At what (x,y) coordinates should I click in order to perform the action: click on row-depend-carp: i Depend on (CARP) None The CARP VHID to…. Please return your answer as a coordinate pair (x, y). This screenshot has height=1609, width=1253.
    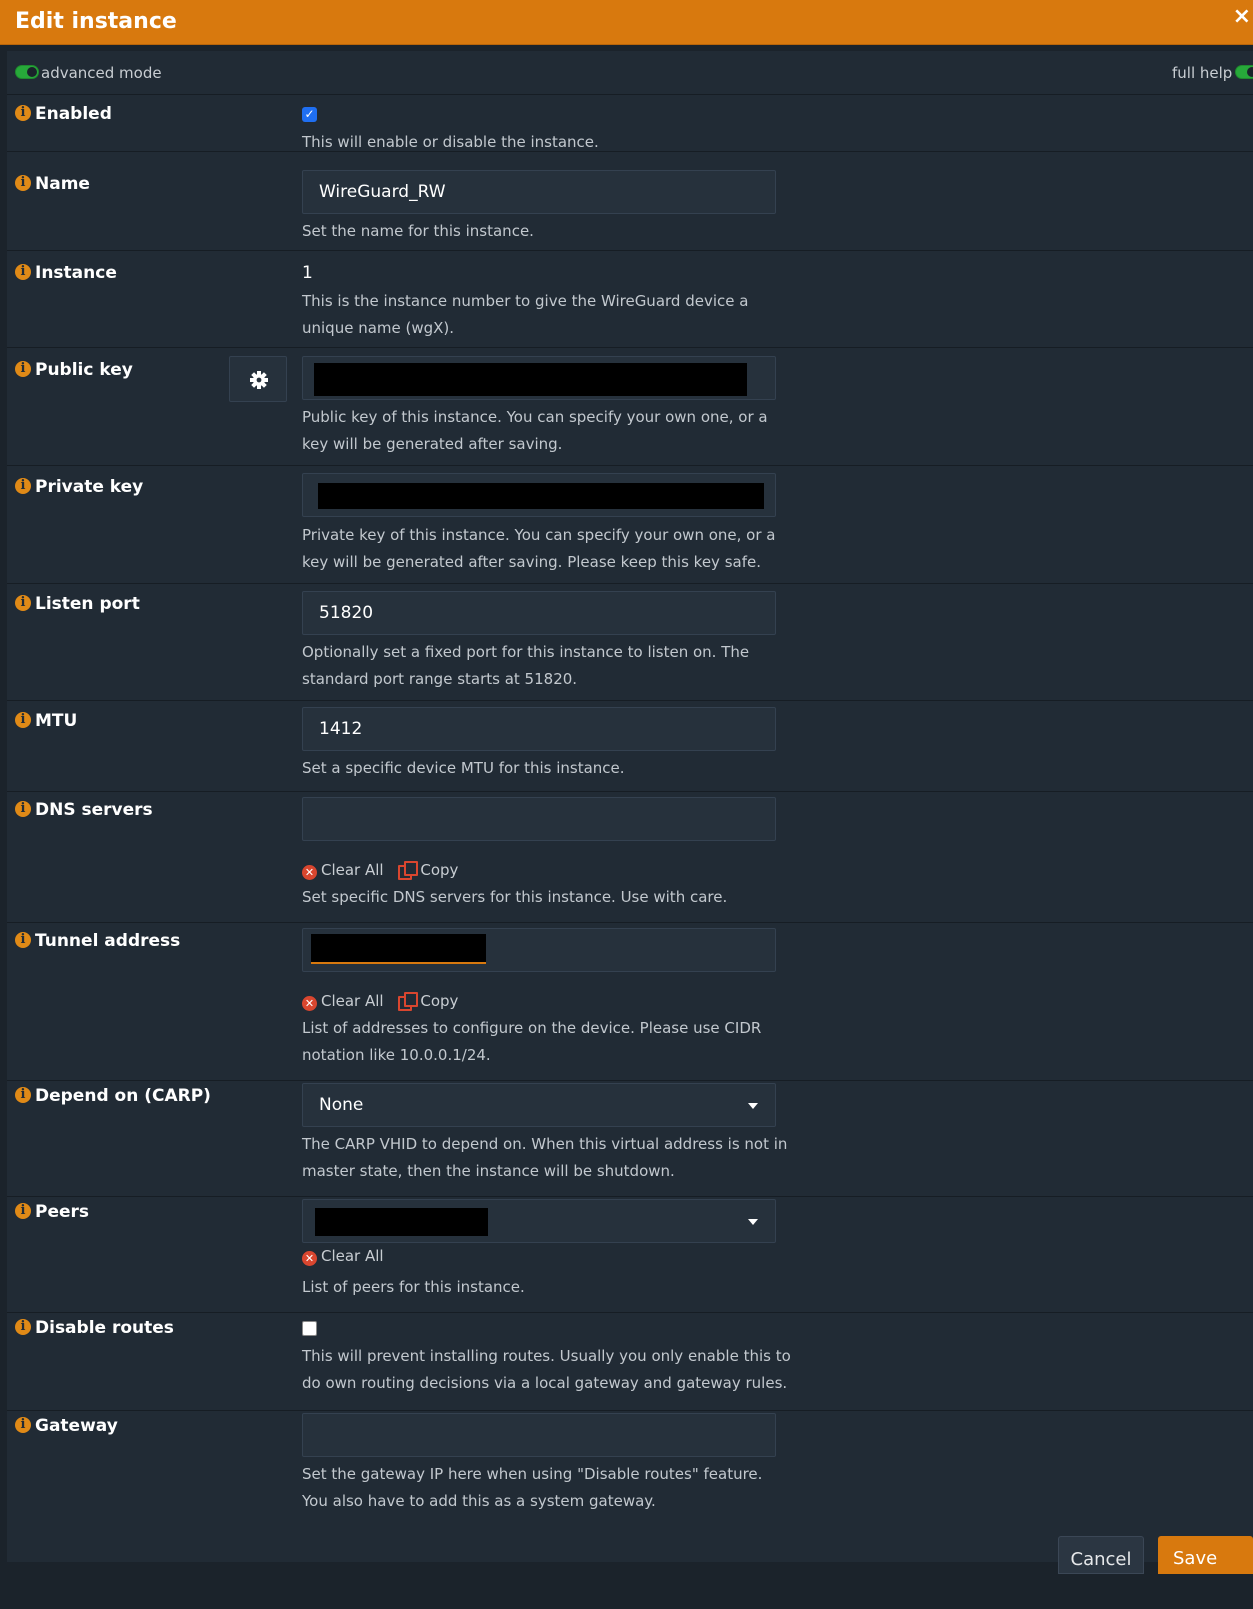
    Looking at the image, I should click on (630, 1139).